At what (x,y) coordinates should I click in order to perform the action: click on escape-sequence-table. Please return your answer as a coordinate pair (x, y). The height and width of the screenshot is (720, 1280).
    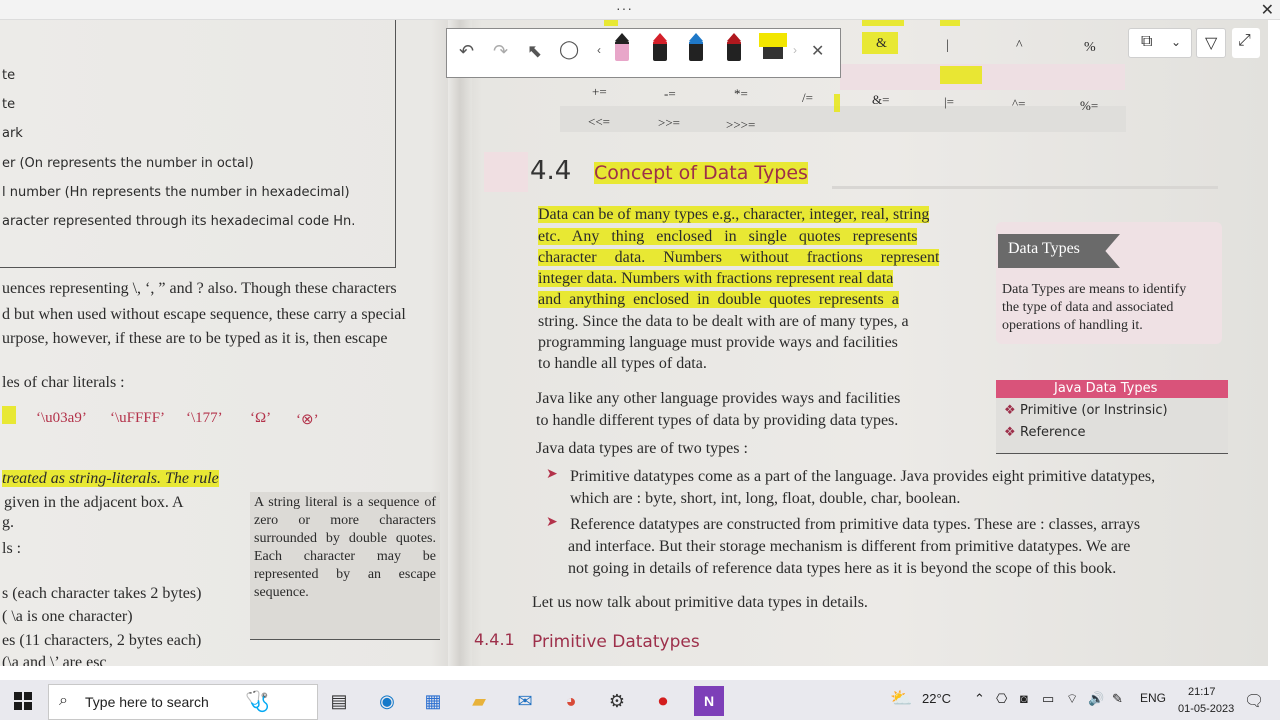
    Looking at the image, I should click on (198, 144).